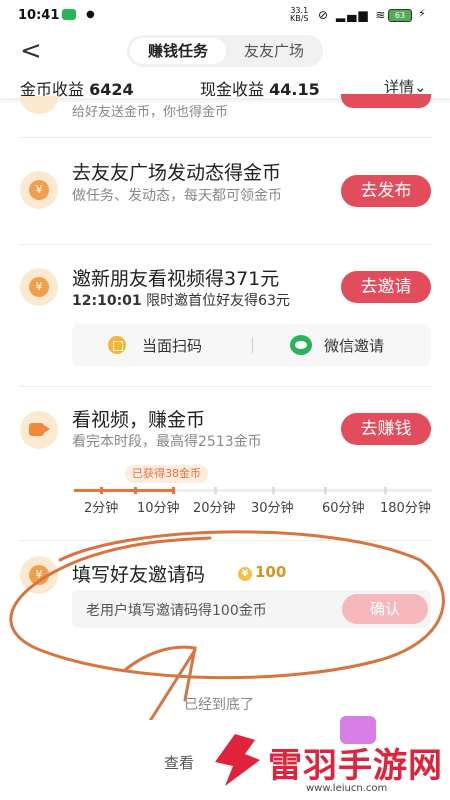 Image resolution: width=450 pixels, height=800 pixels. I want to click on signal-icons: ⊘ ▂▄▆ ≋, so click(353, 15).